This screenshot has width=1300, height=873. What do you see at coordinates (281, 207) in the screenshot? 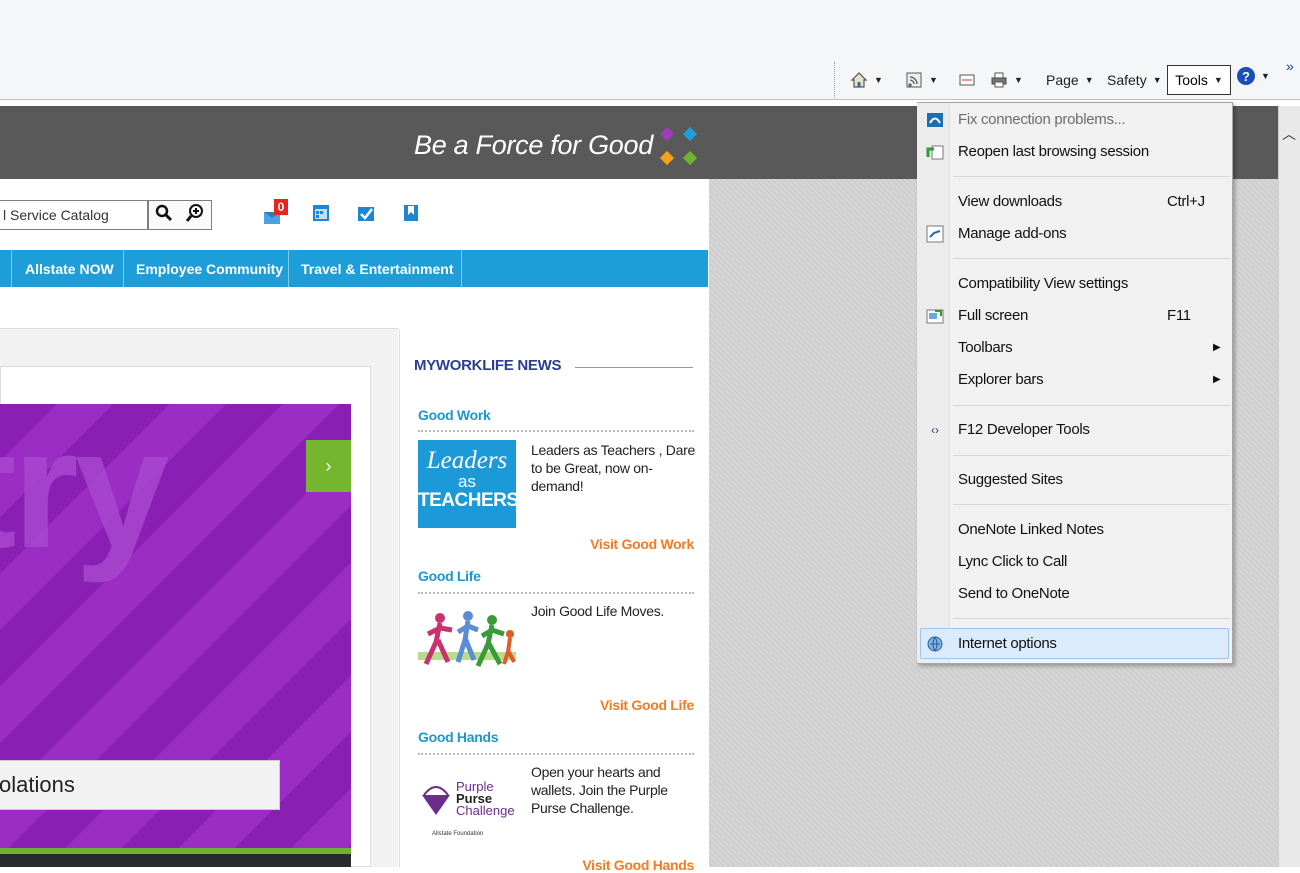
I see `message-count-badge: 0` at bounding box center [281, 207].